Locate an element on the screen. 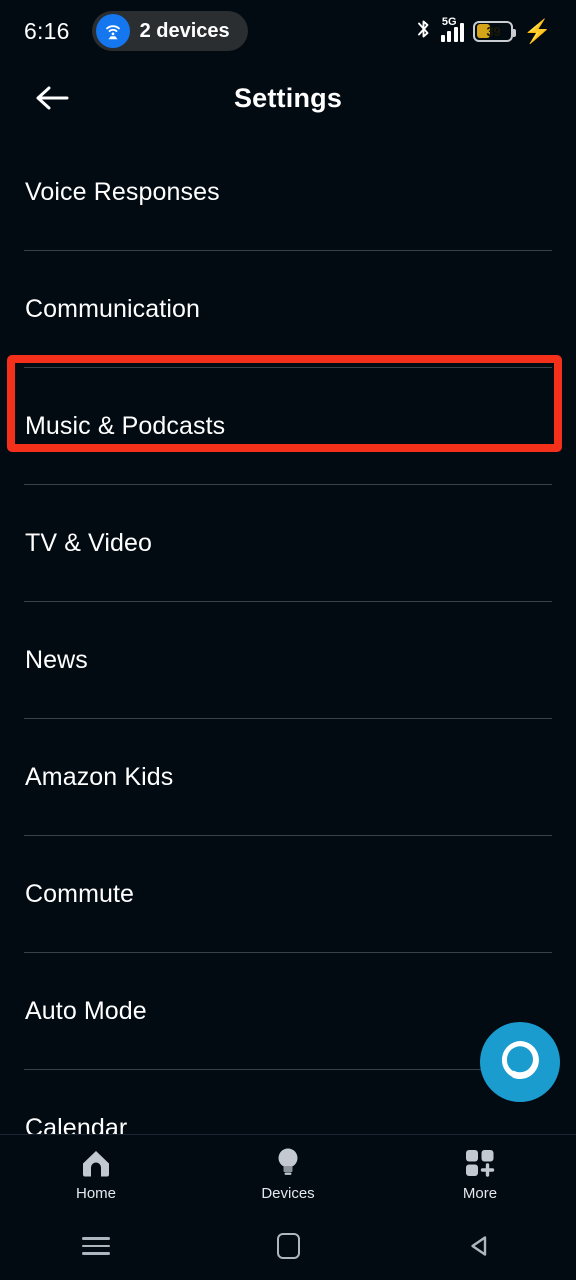 This screenshot has height=1280, width=576. status-bar: 6:16 2 devices 5G 39 ⚡ is located at coordinates (288, 31).